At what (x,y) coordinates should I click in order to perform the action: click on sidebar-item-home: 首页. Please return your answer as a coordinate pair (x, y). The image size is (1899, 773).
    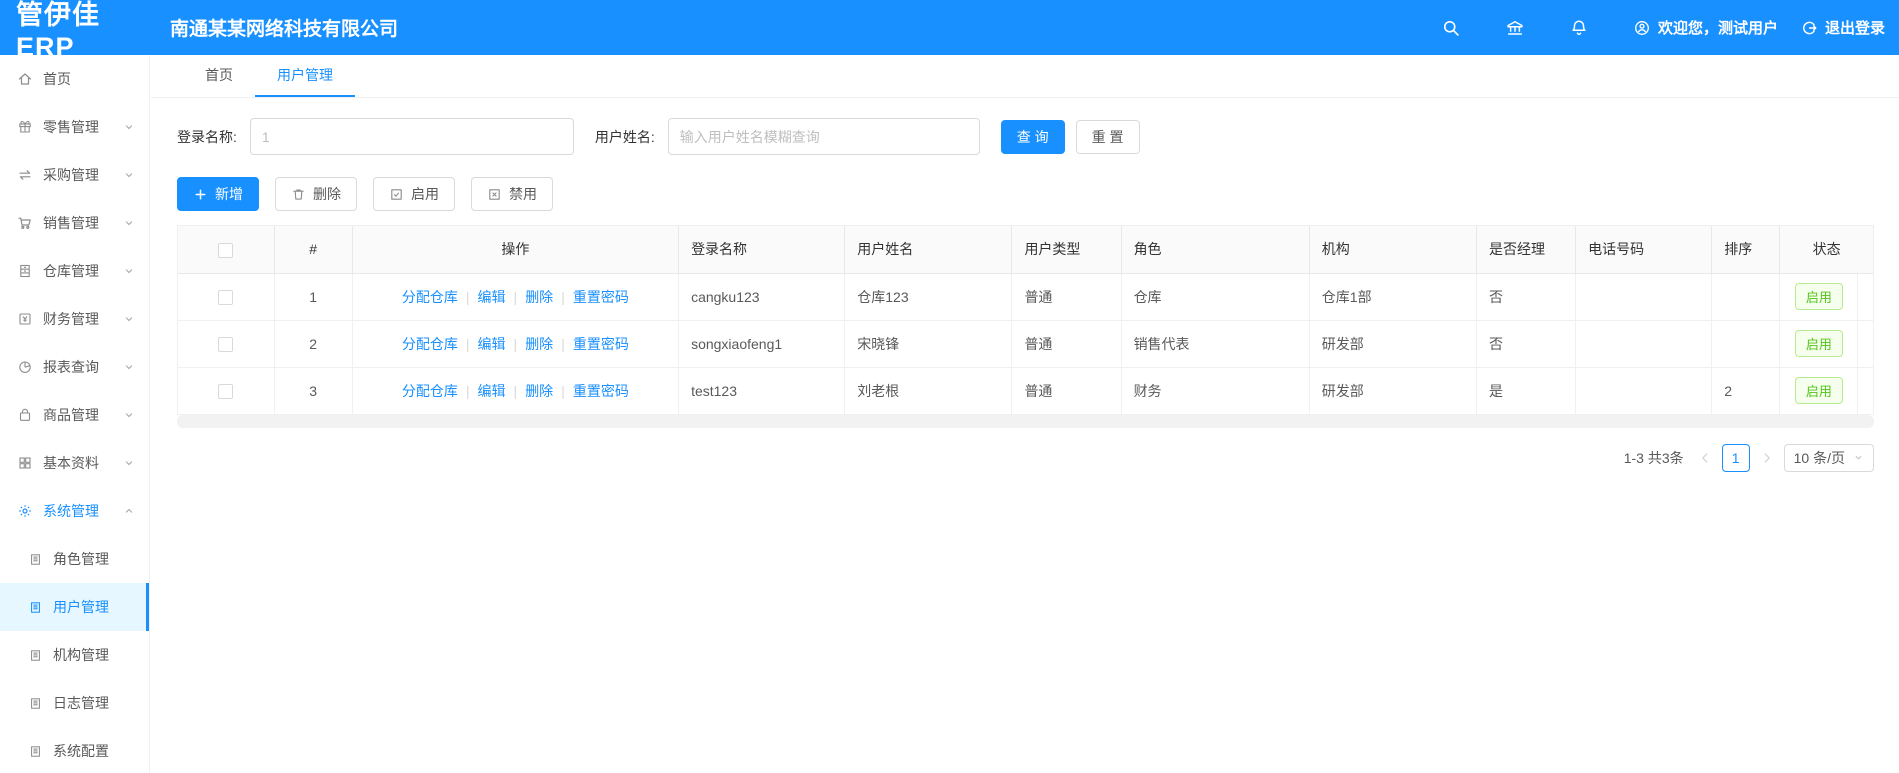
    Looking at the image, I should click on (74, 79).